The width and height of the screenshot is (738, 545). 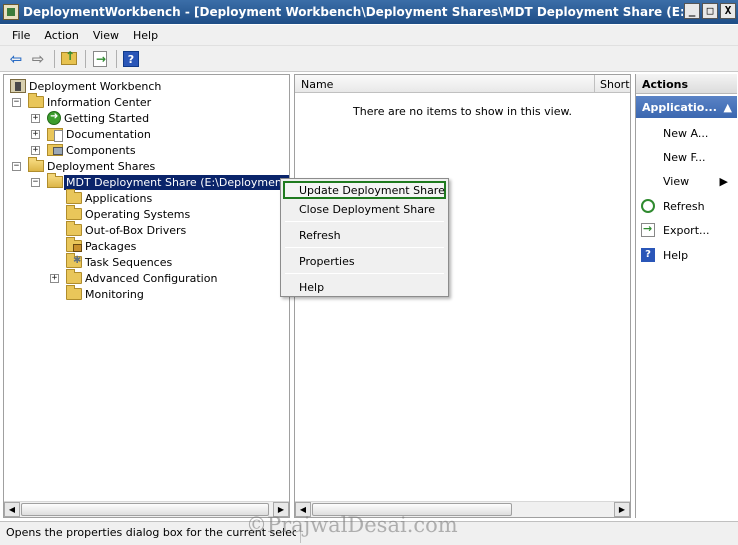 I want to click on documentation-icon, so click(x=55, y=134).